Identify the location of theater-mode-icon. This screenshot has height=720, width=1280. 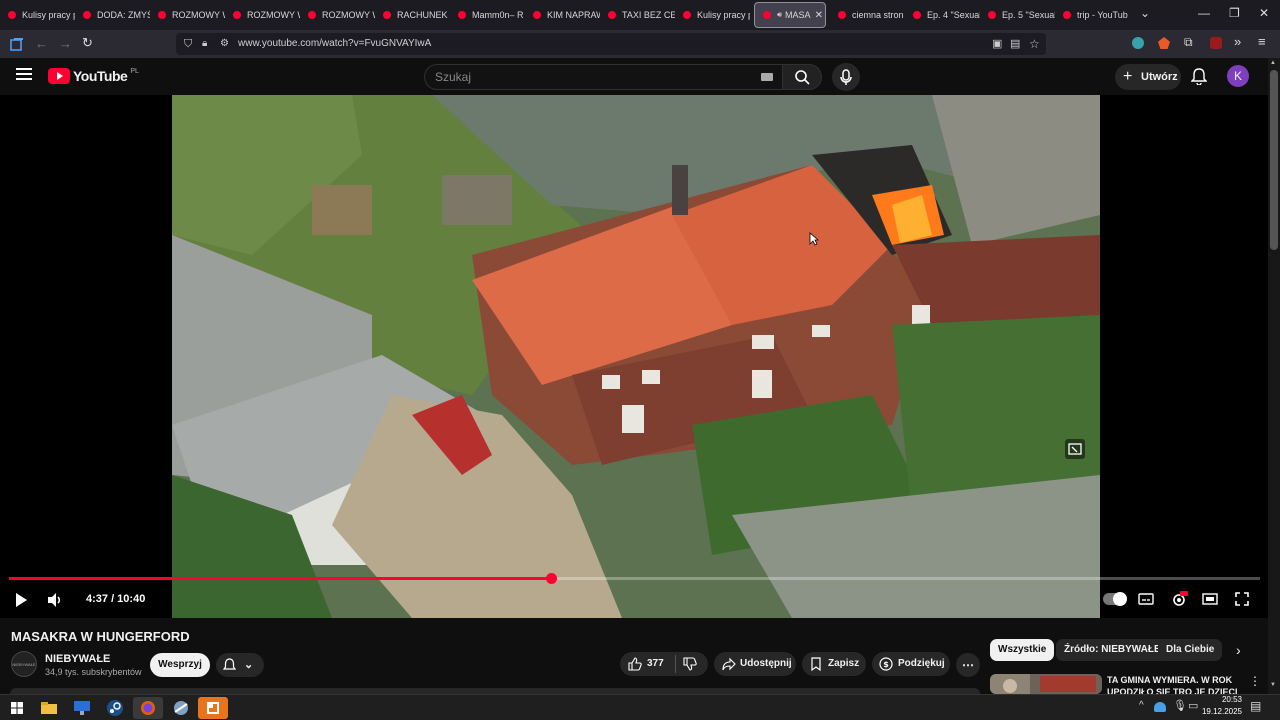
(1210, 599).